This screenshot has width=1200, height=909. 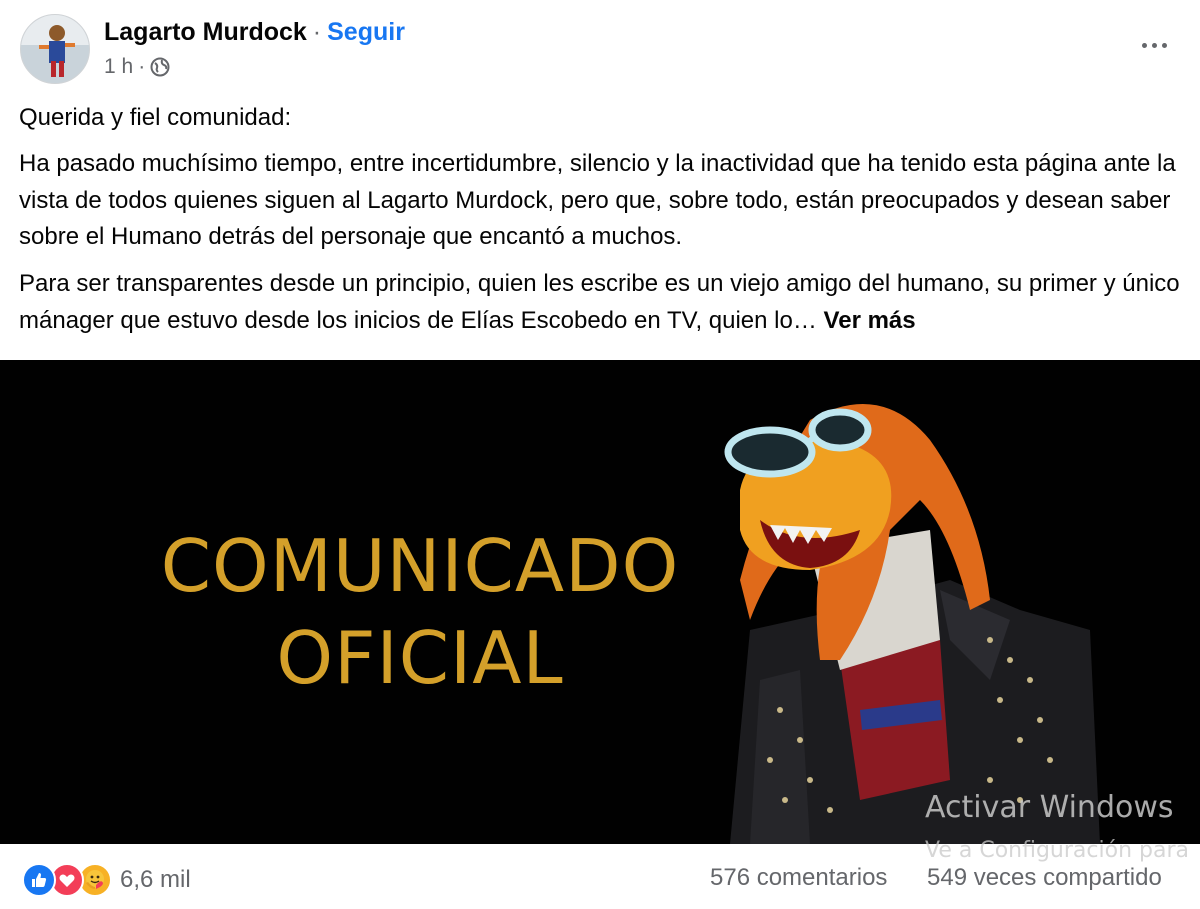 What do you see at coordinates (420, 612) in the screenshot?
I see `image-title: COMUNICADO OFICIAL` at bounding box center [420, 612].